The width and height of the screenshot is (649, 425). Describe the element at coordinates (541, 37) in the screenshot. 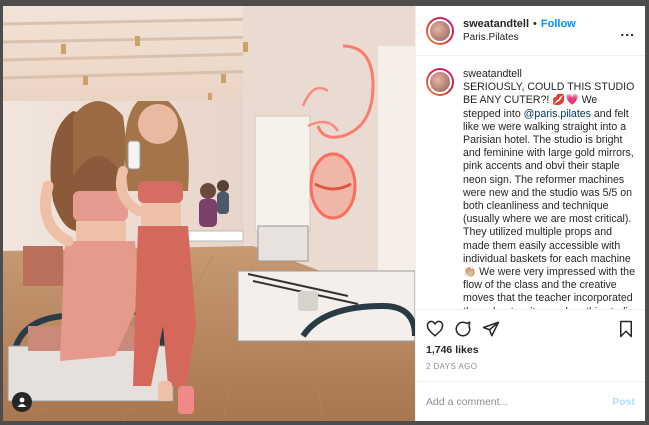

I see `location-link: Paris.Pilates` at that location.